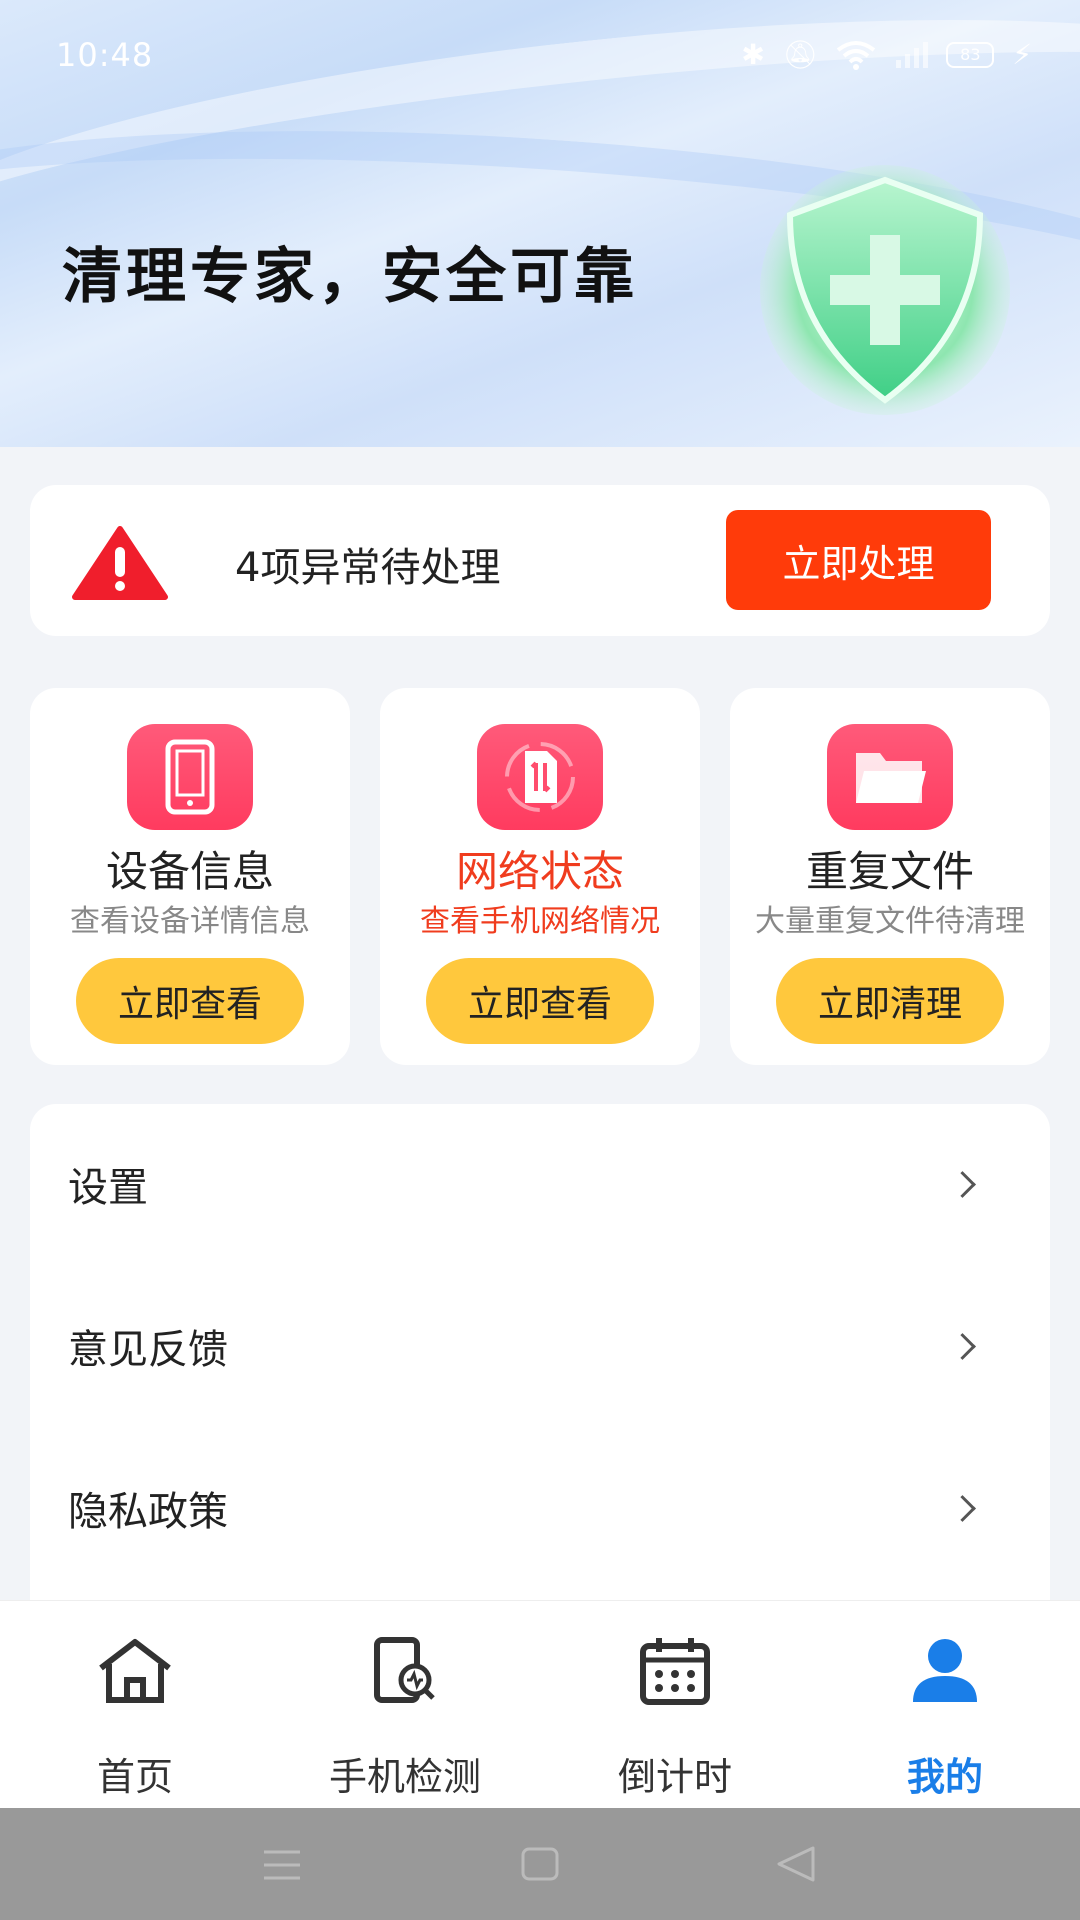 This screenshot has height=1920, width=1080. I want to click on signal-icon, so click(912, 54).